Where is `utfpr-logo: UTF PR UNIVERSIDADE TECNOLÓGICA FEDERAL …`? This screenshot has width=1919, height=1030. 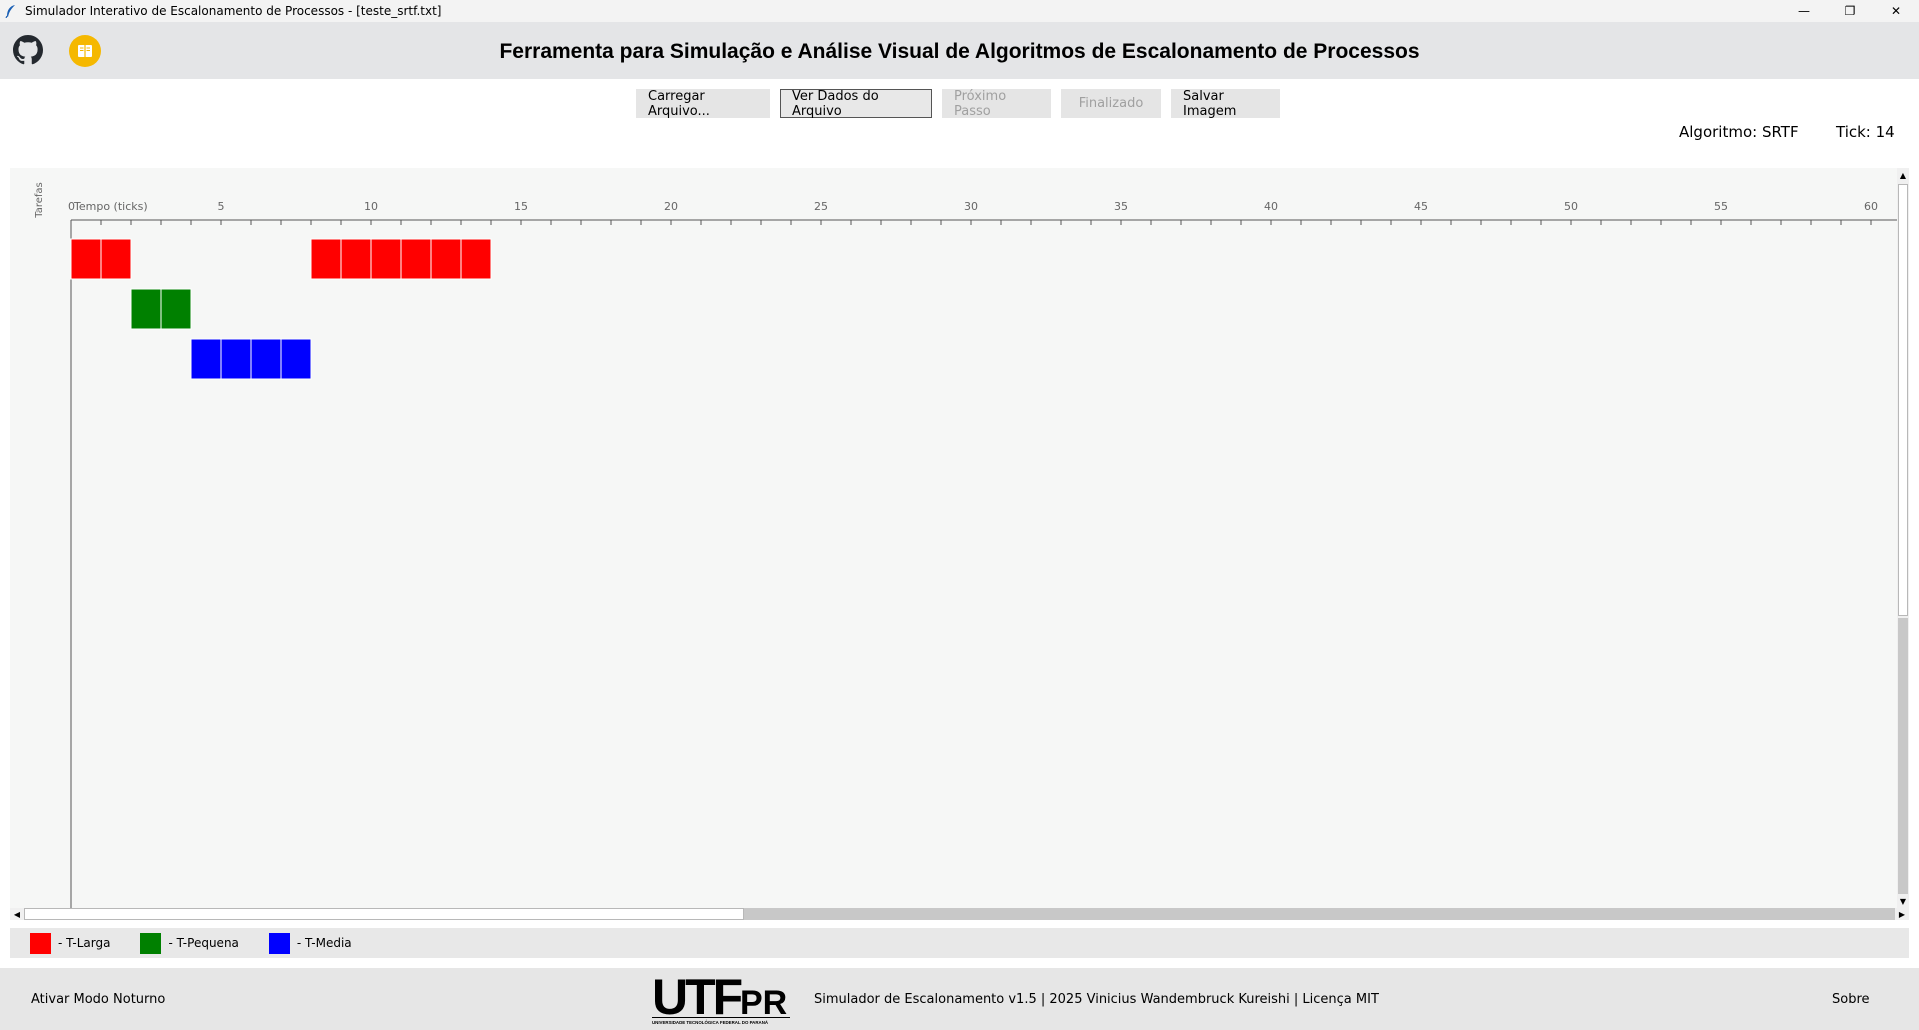 utfpr-logo: UTF PR UNIVERSIDADE TECNOLÓGICA FEDERAL … is located at coordinates (721, 999).